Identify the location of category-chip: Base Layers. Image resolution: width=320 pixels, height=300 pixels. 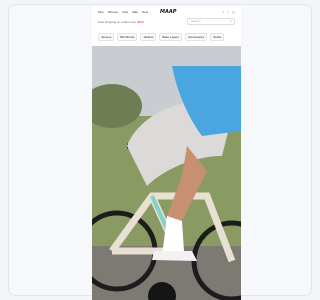
(171, 37).